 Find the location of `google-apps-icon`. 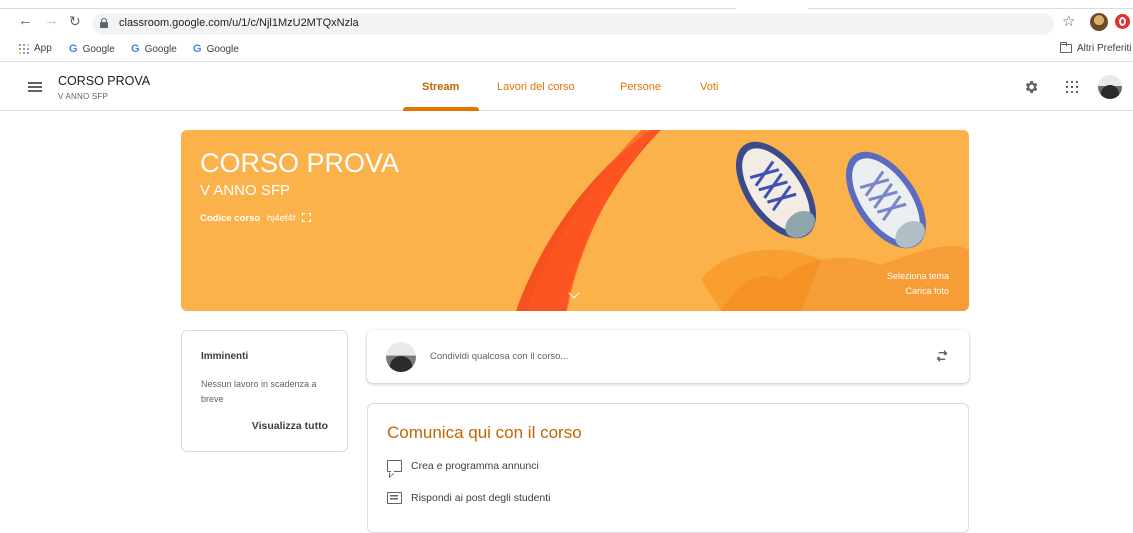

google-apps-icon is located at coordinates (1072, 87).